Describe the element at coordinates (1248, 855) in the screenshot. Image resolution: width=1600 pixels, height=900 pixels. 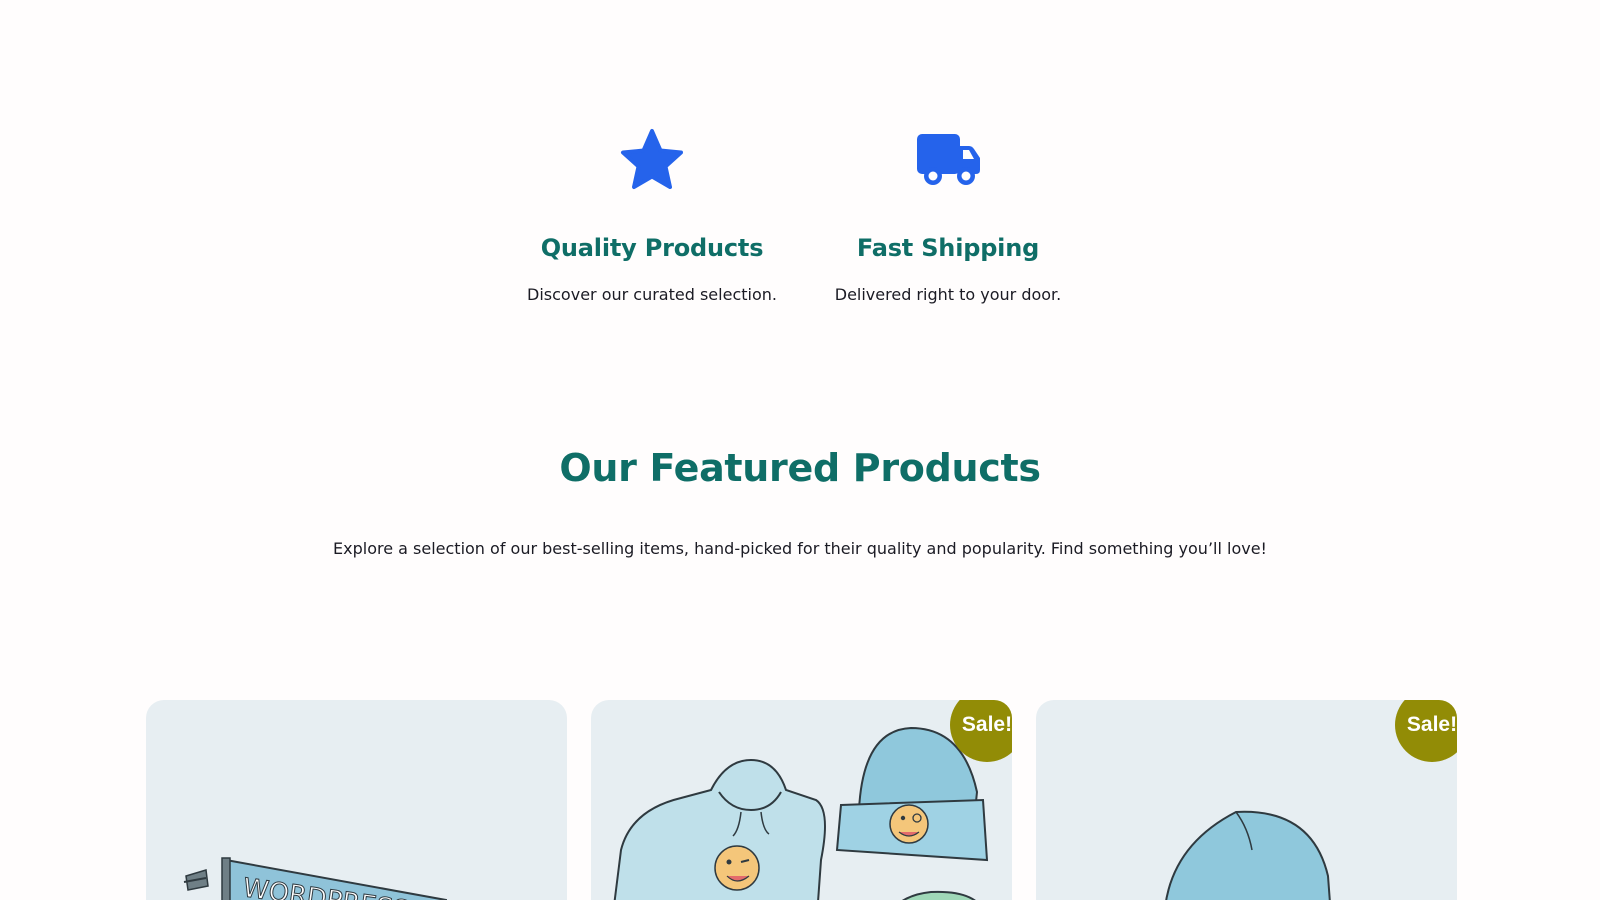
I see `beanie-image` at that location.